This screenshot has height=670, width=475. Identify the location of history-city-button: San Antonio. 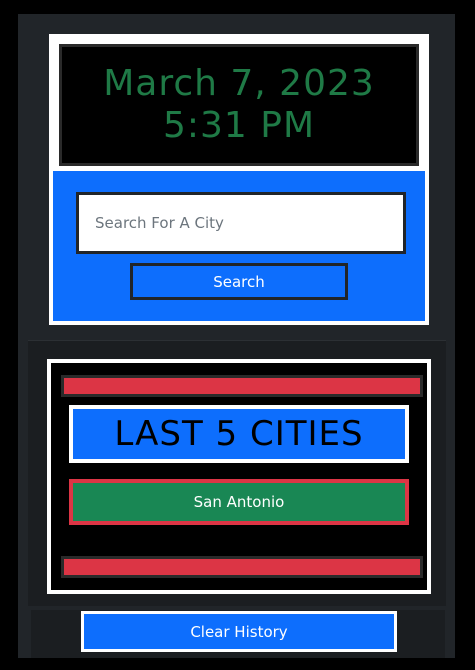
(239, 502).